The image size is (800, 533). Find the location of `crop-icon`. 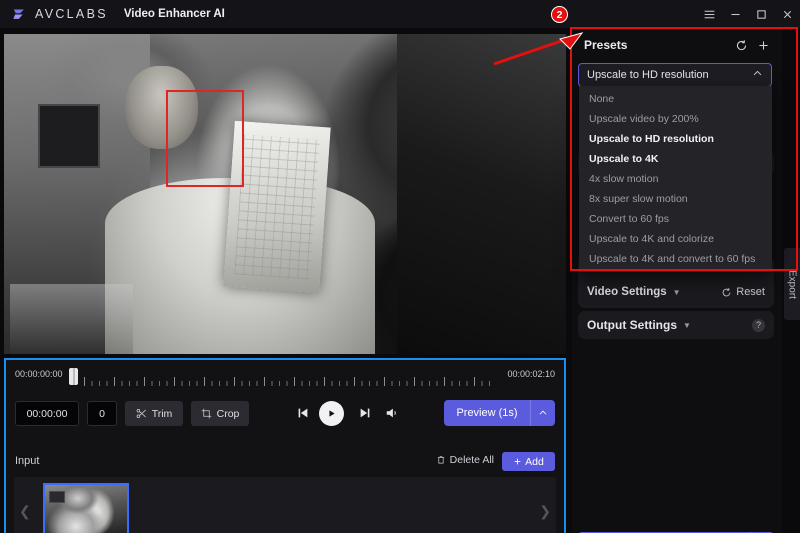

crop-icon is located at coordinates (206, 413).